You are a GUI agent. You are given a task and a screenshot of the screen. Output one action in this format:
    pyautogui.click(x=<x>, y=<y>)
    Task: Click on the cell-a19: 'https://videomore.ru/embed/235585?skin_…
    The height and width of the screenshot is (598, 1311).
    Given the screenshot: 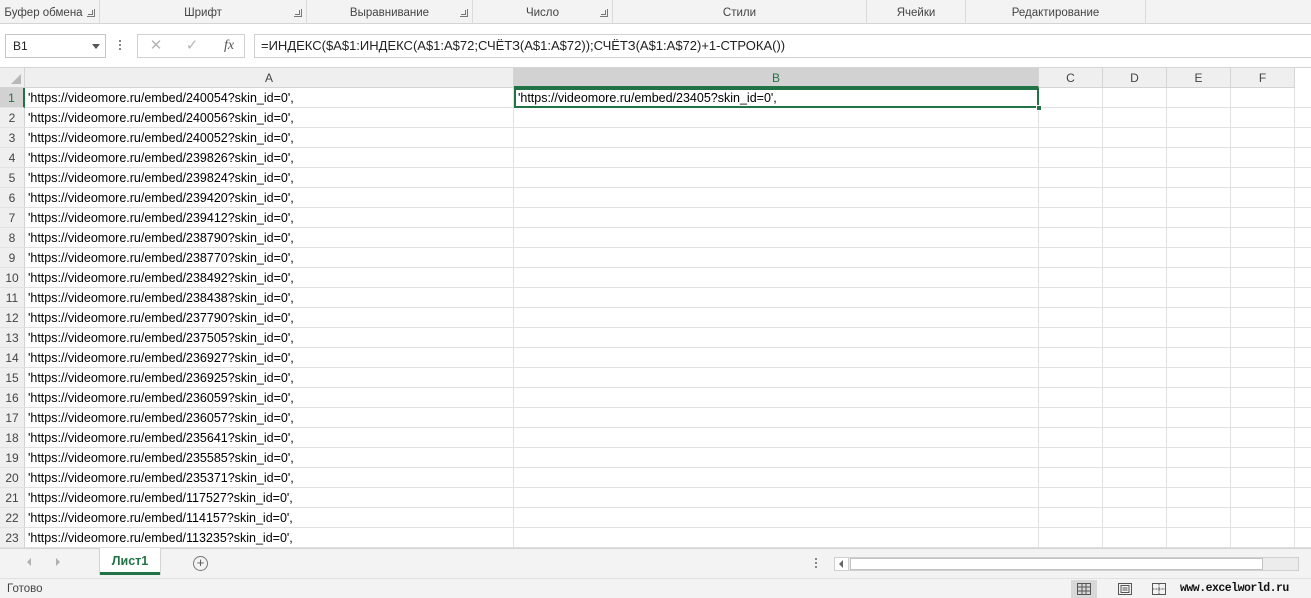 What is the action you would take?
    pyautogui.click(x=269, y=458)
    